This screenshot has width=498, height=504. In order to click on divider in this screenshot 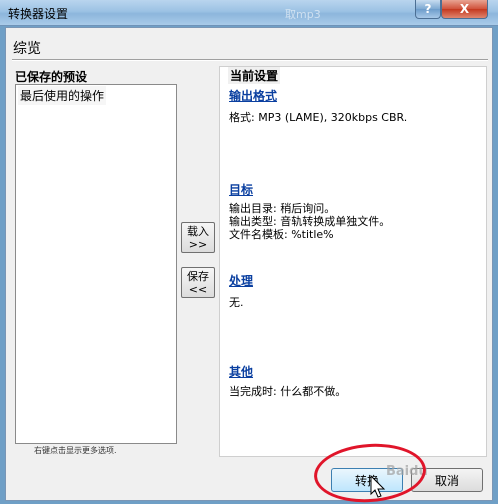, I will do `click(250, 60)`.